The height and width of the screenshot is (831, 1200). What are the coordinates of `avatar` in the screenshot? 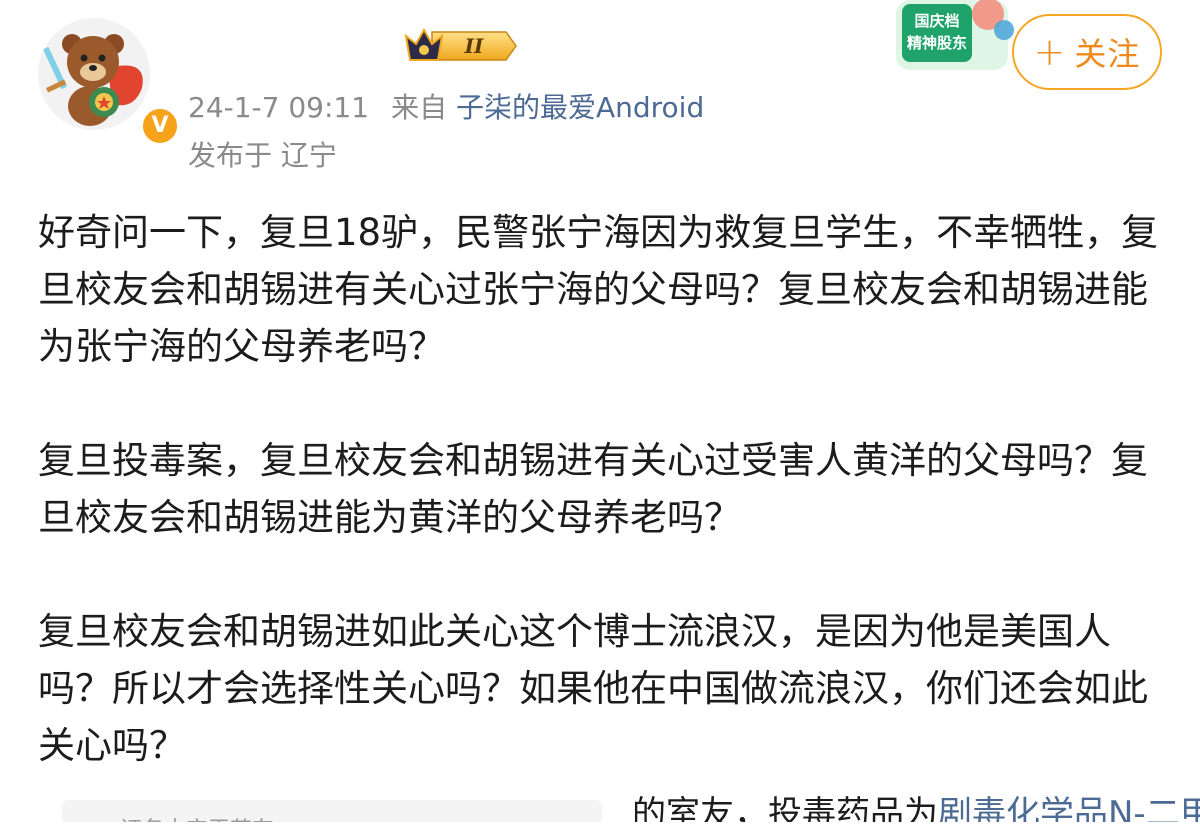 It's located at (94, 74).